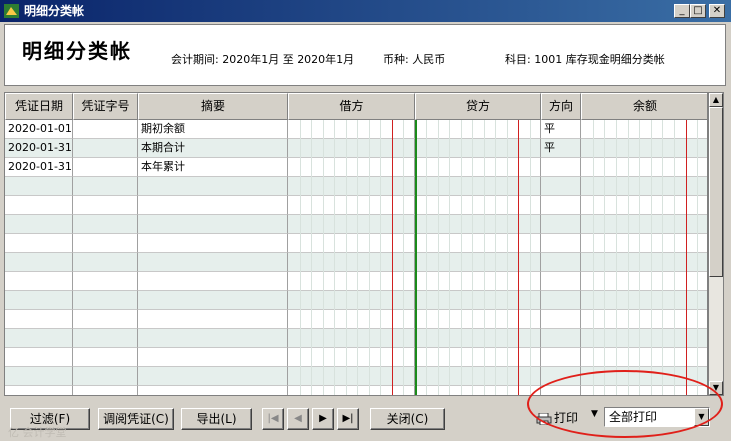 The image size is (731, 441). Describe the element at coordinates (298, 419) in the screenshot. I see `prev-page-button: ◀` at that location.